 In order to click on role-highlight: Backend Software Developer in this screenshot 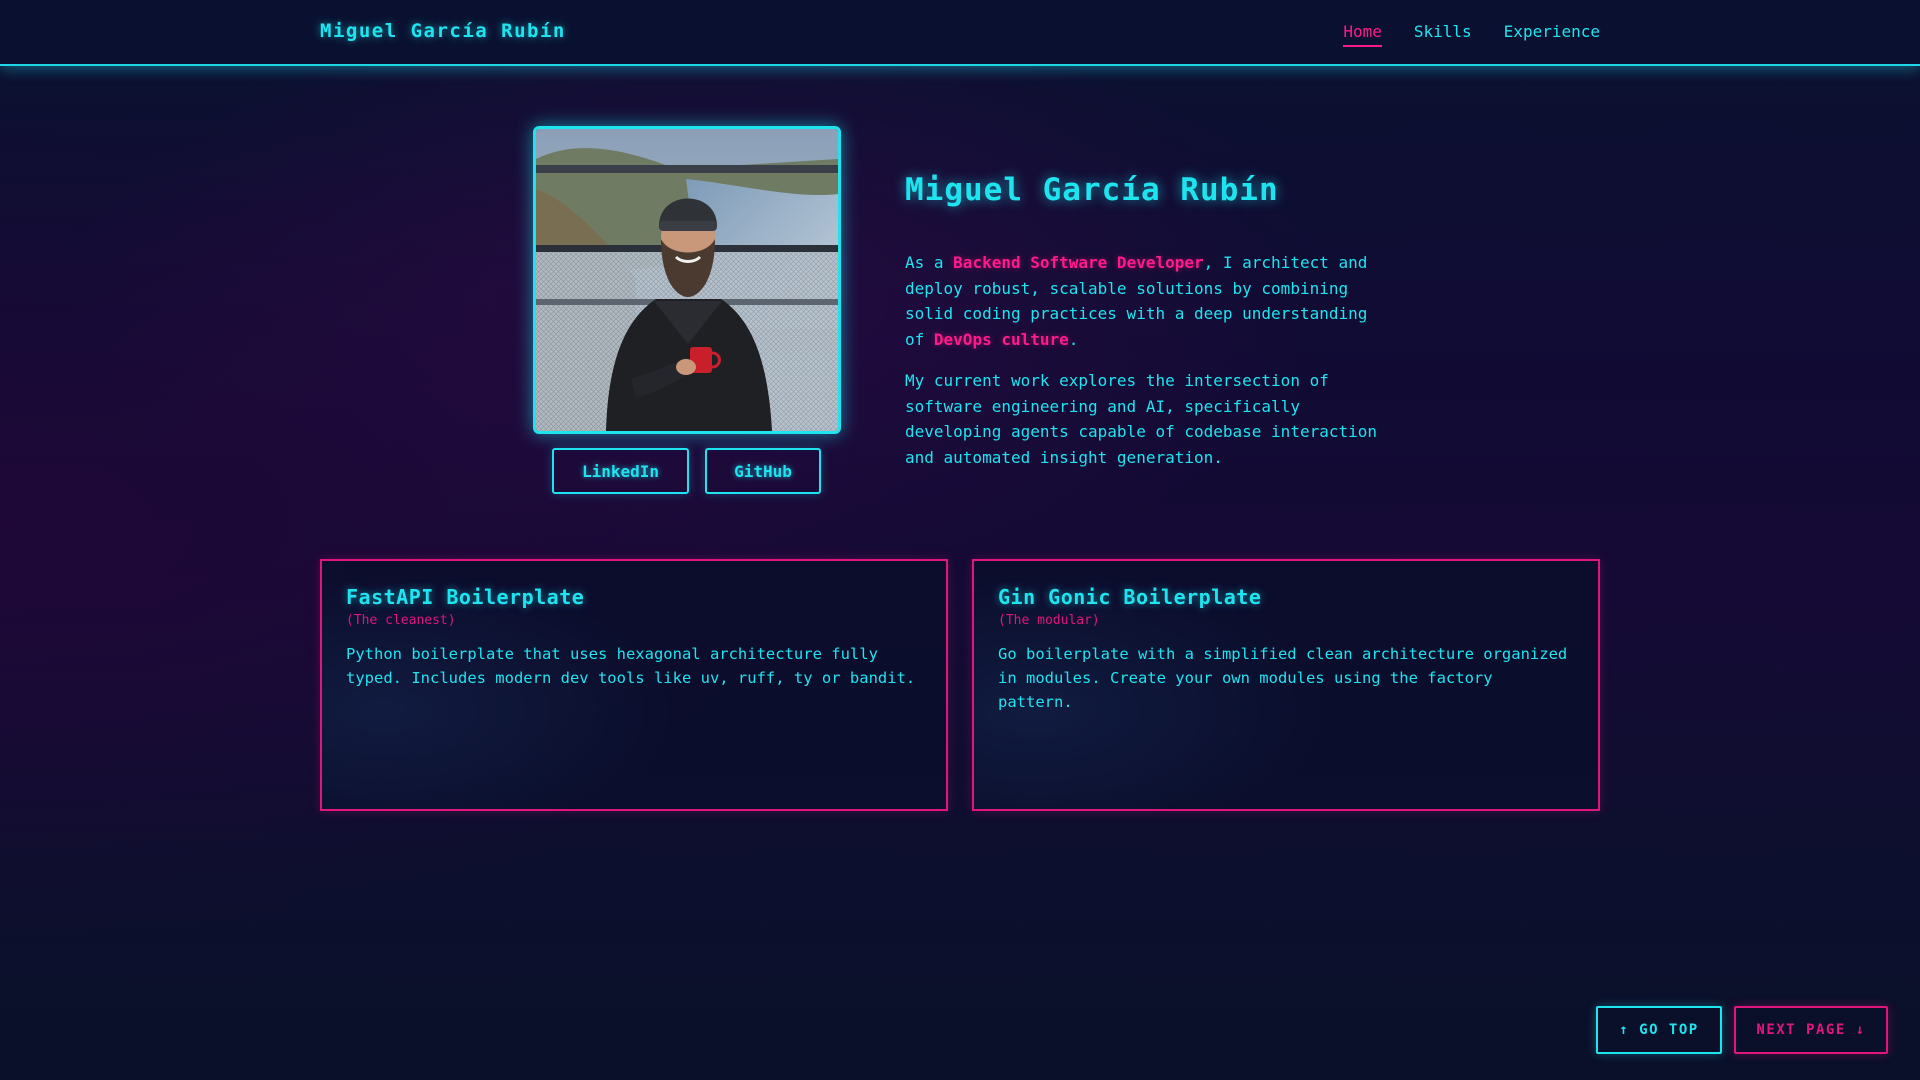, I will do `click(1078, 262)`.